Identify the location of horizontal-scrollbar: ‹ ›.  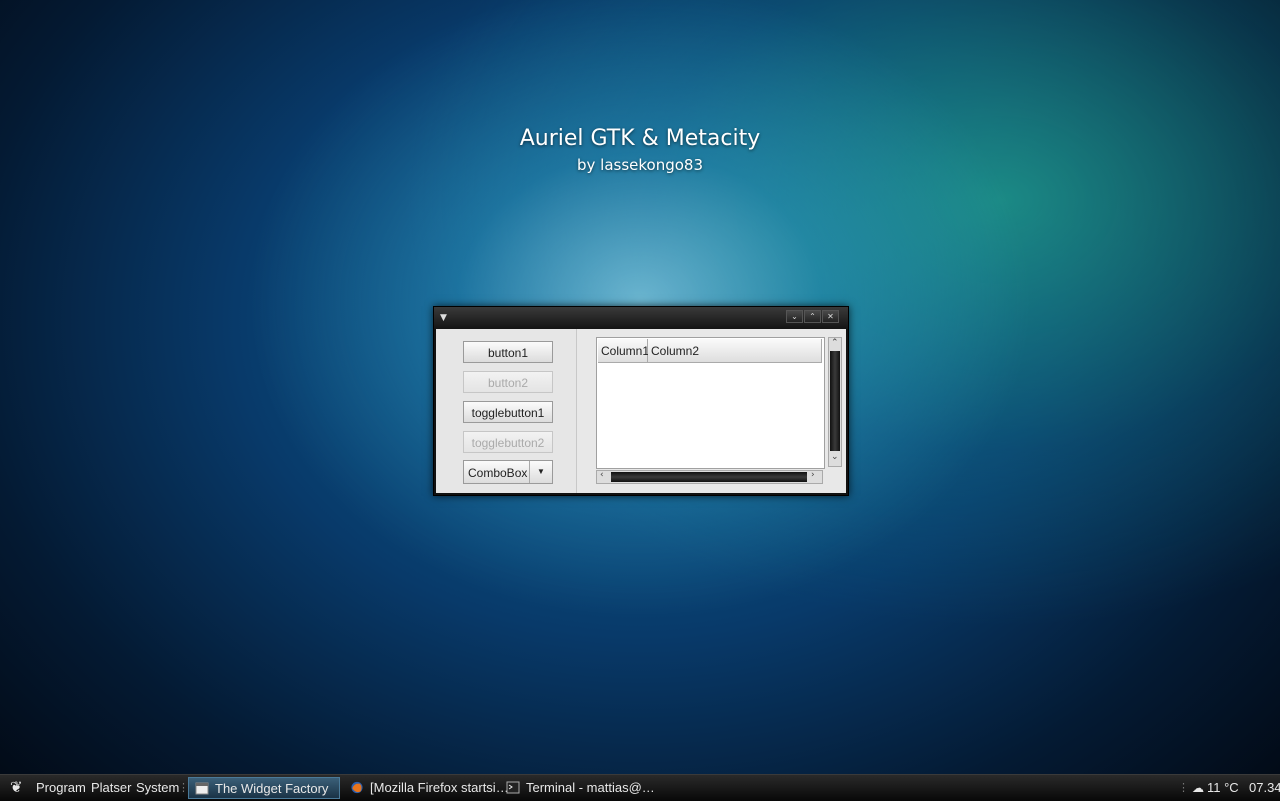
(709, 477).